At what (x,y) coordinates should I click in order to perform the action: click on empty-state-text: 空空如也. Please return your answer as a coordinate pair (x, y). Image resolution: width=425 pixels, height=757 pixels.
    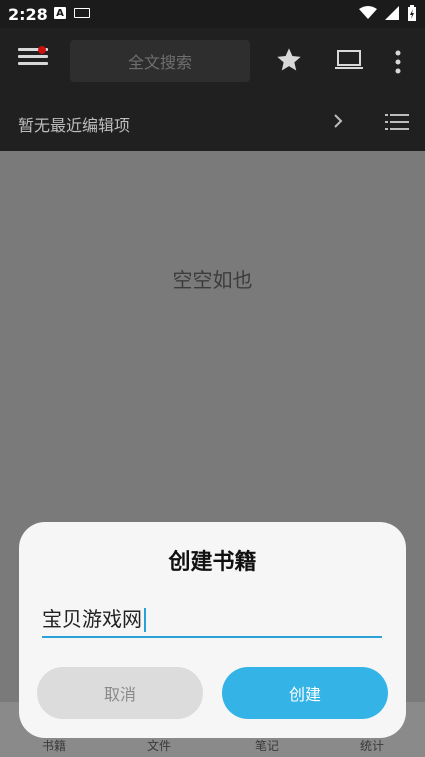
    Looking at the image, I should click on (212, 280).